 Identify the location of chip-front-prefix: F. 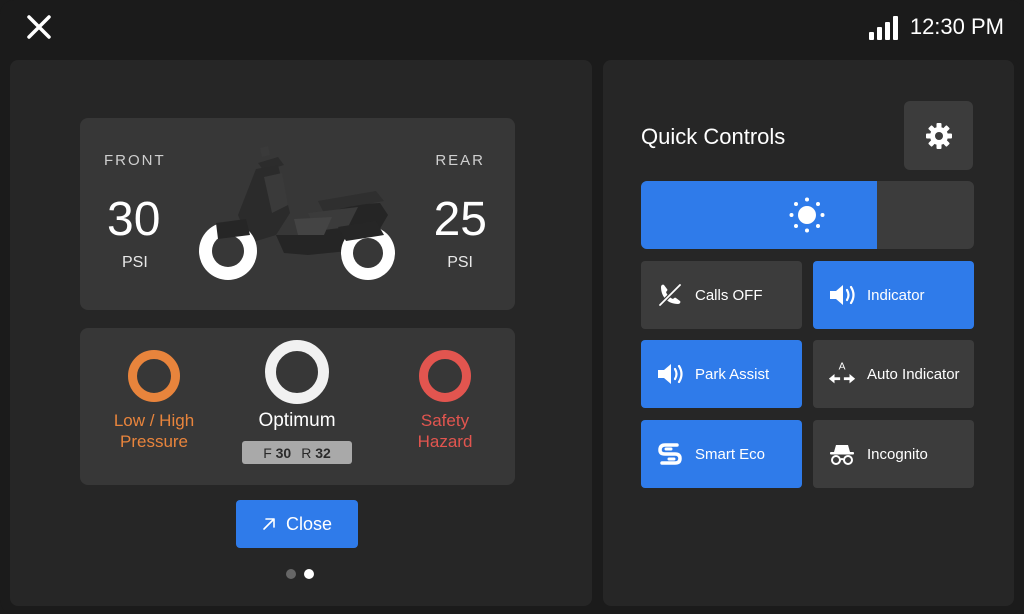
(267, 452).